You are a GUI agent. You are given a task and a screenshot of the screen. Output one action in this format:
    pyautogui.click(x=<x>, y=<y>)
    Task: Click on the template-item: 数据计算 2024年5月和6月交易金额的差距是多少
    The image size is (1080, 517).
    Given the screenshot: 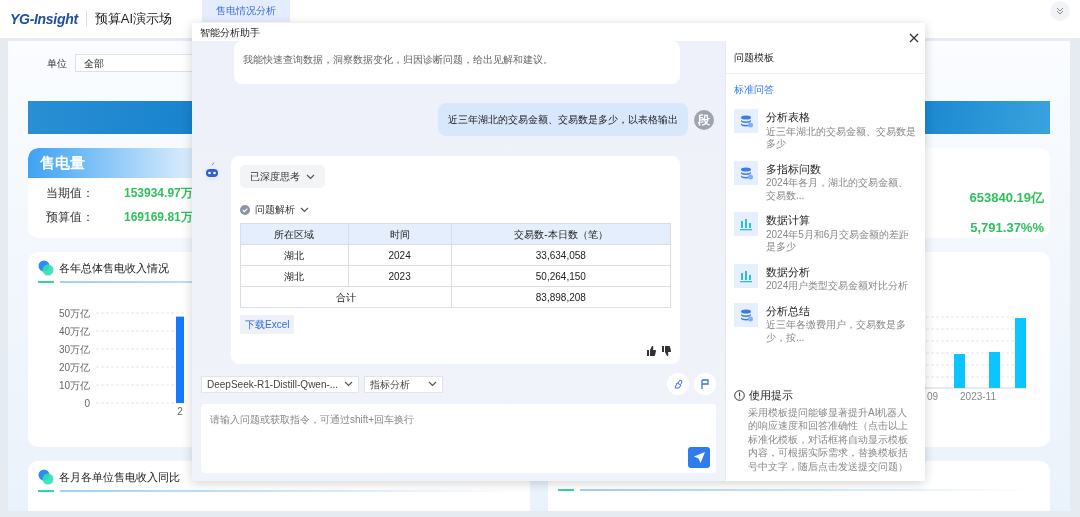 What is the action you would take?
    pyautogui.click(x=825, y=233)
    